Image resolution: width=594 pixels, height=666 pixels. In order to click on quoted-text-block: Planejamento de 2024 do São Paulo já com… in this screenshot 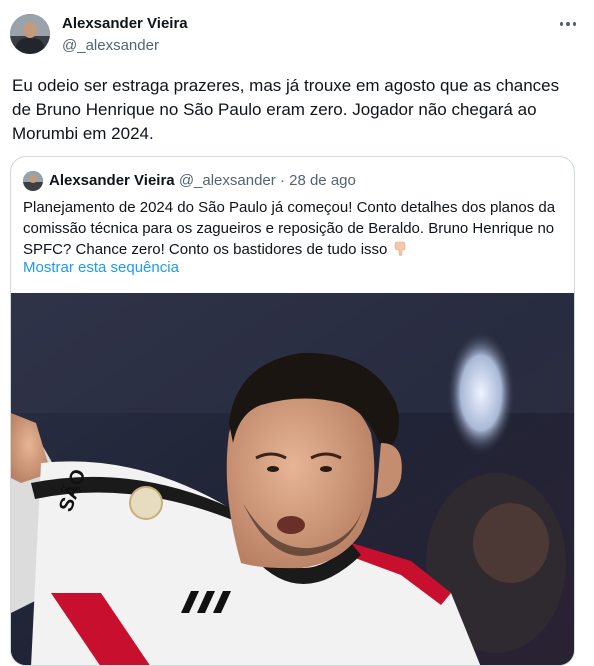, I will do `click(295, 228)`.